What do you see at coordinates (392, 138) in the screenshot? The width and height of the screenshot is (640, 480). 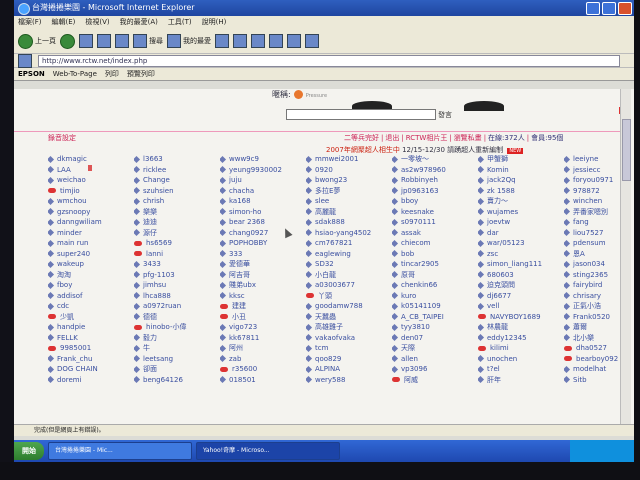 I see `link-logout: 退出` at bounding box center [392, 138].